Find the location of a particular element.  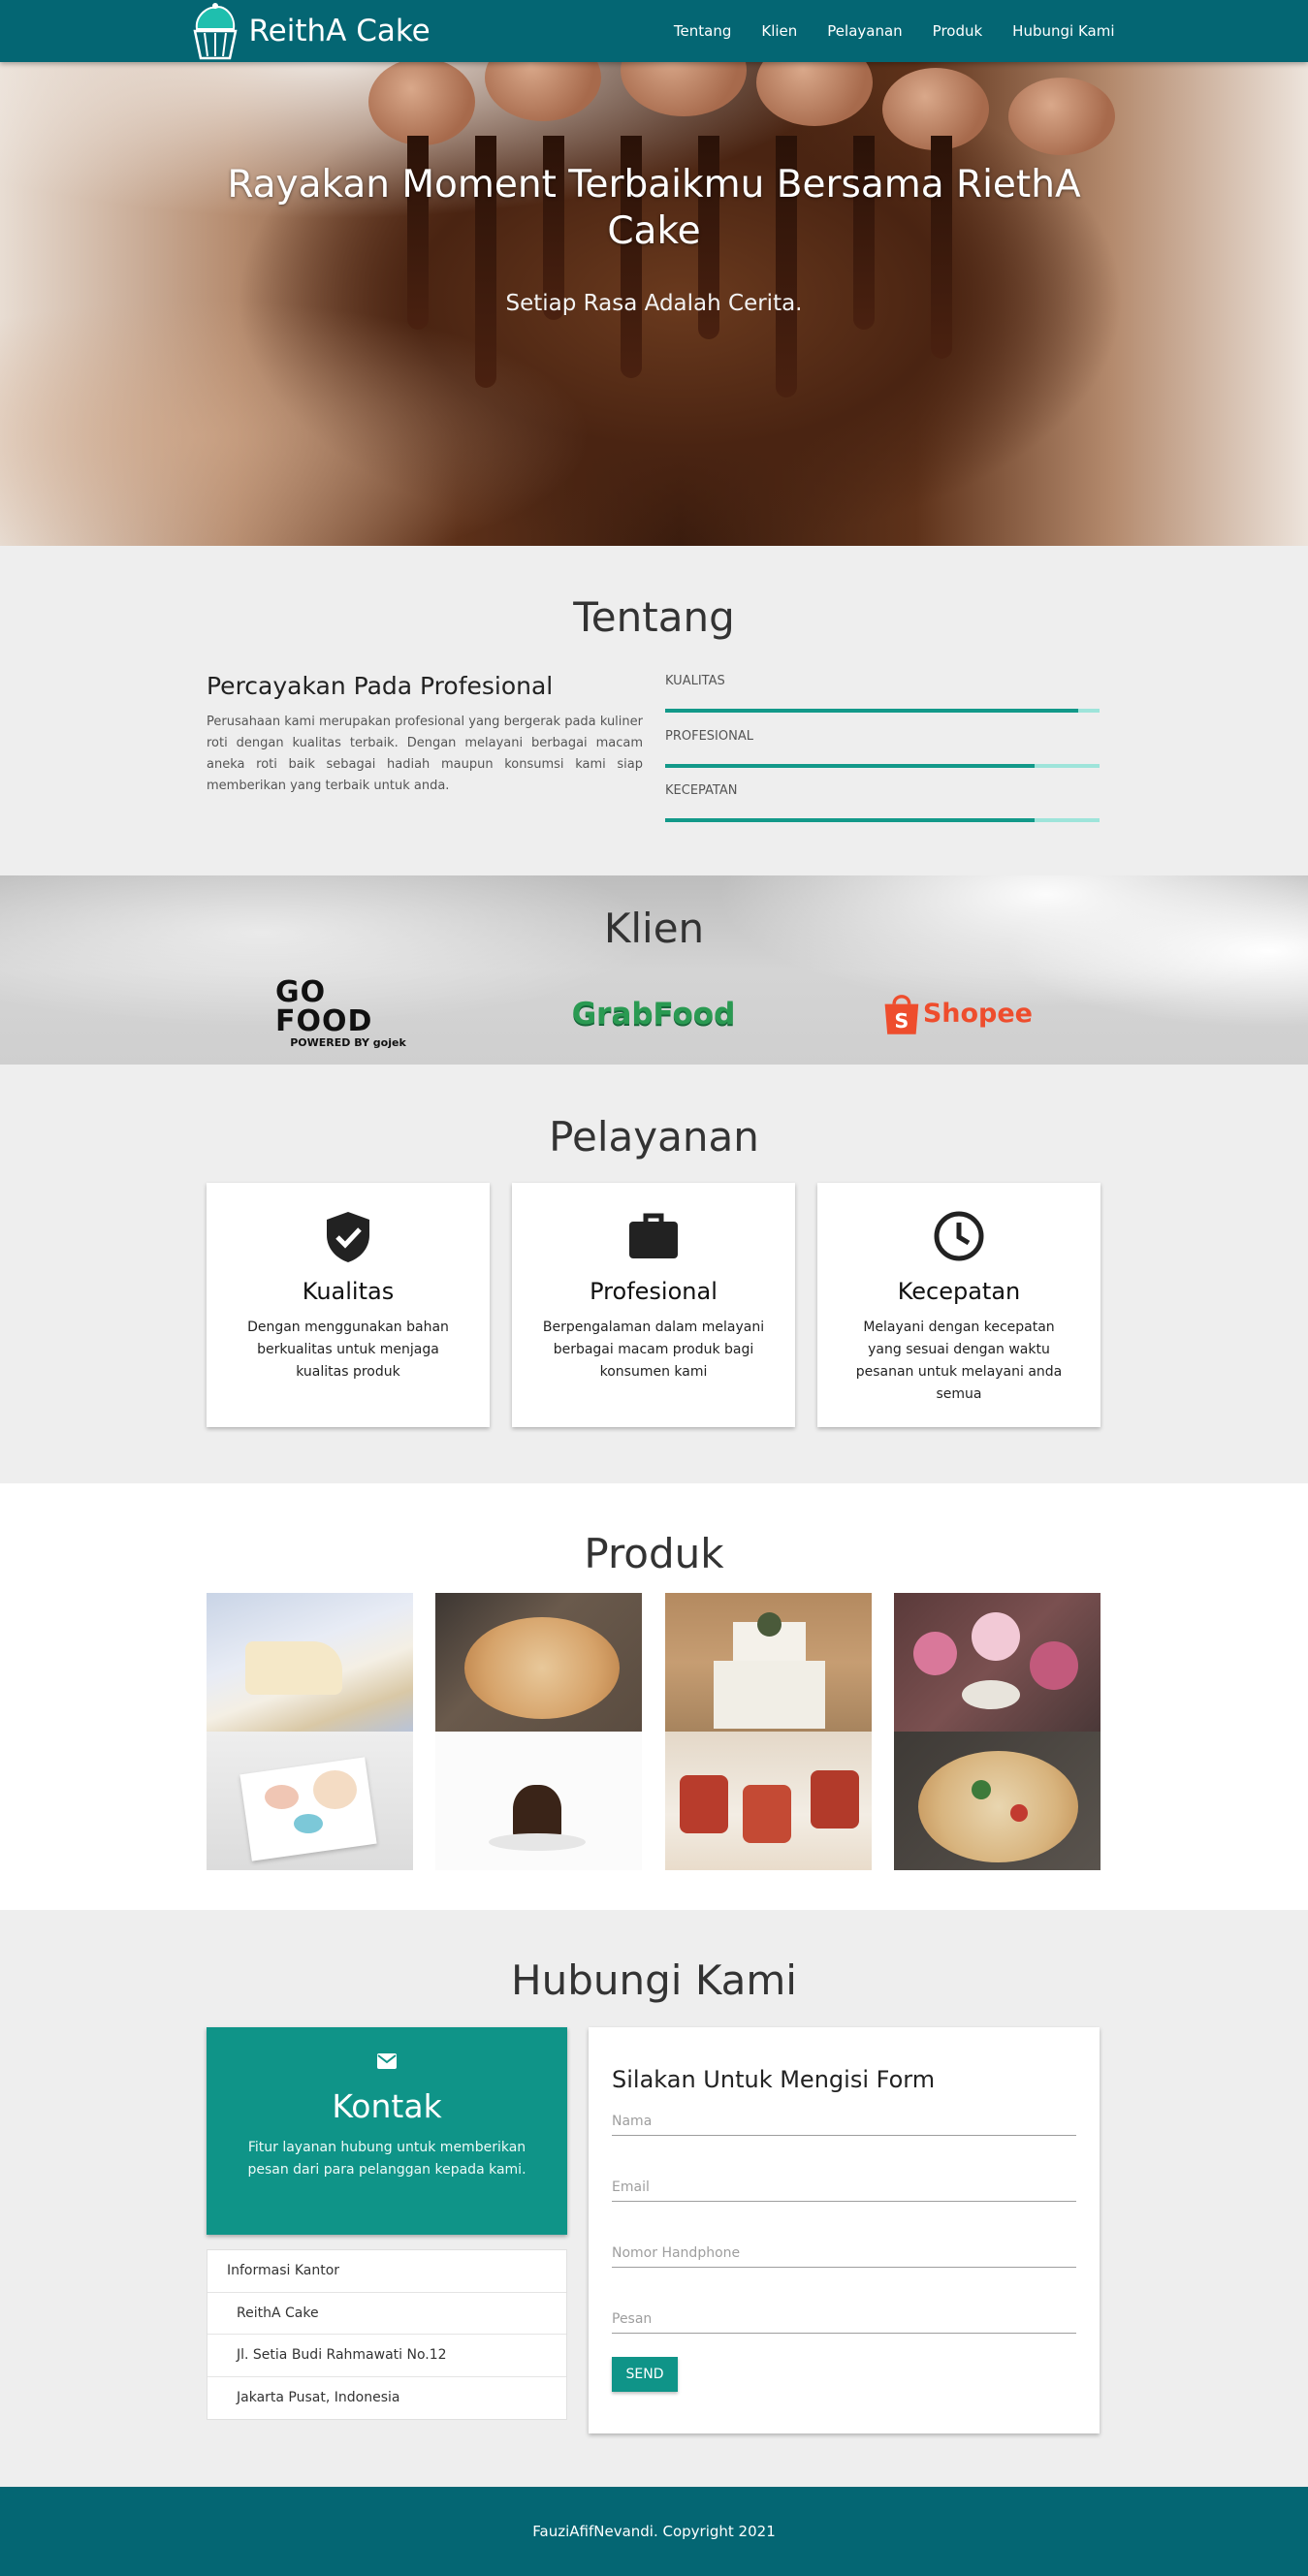

pelayanan-heading: Pelayanan is located at coordinates (654, 1137).